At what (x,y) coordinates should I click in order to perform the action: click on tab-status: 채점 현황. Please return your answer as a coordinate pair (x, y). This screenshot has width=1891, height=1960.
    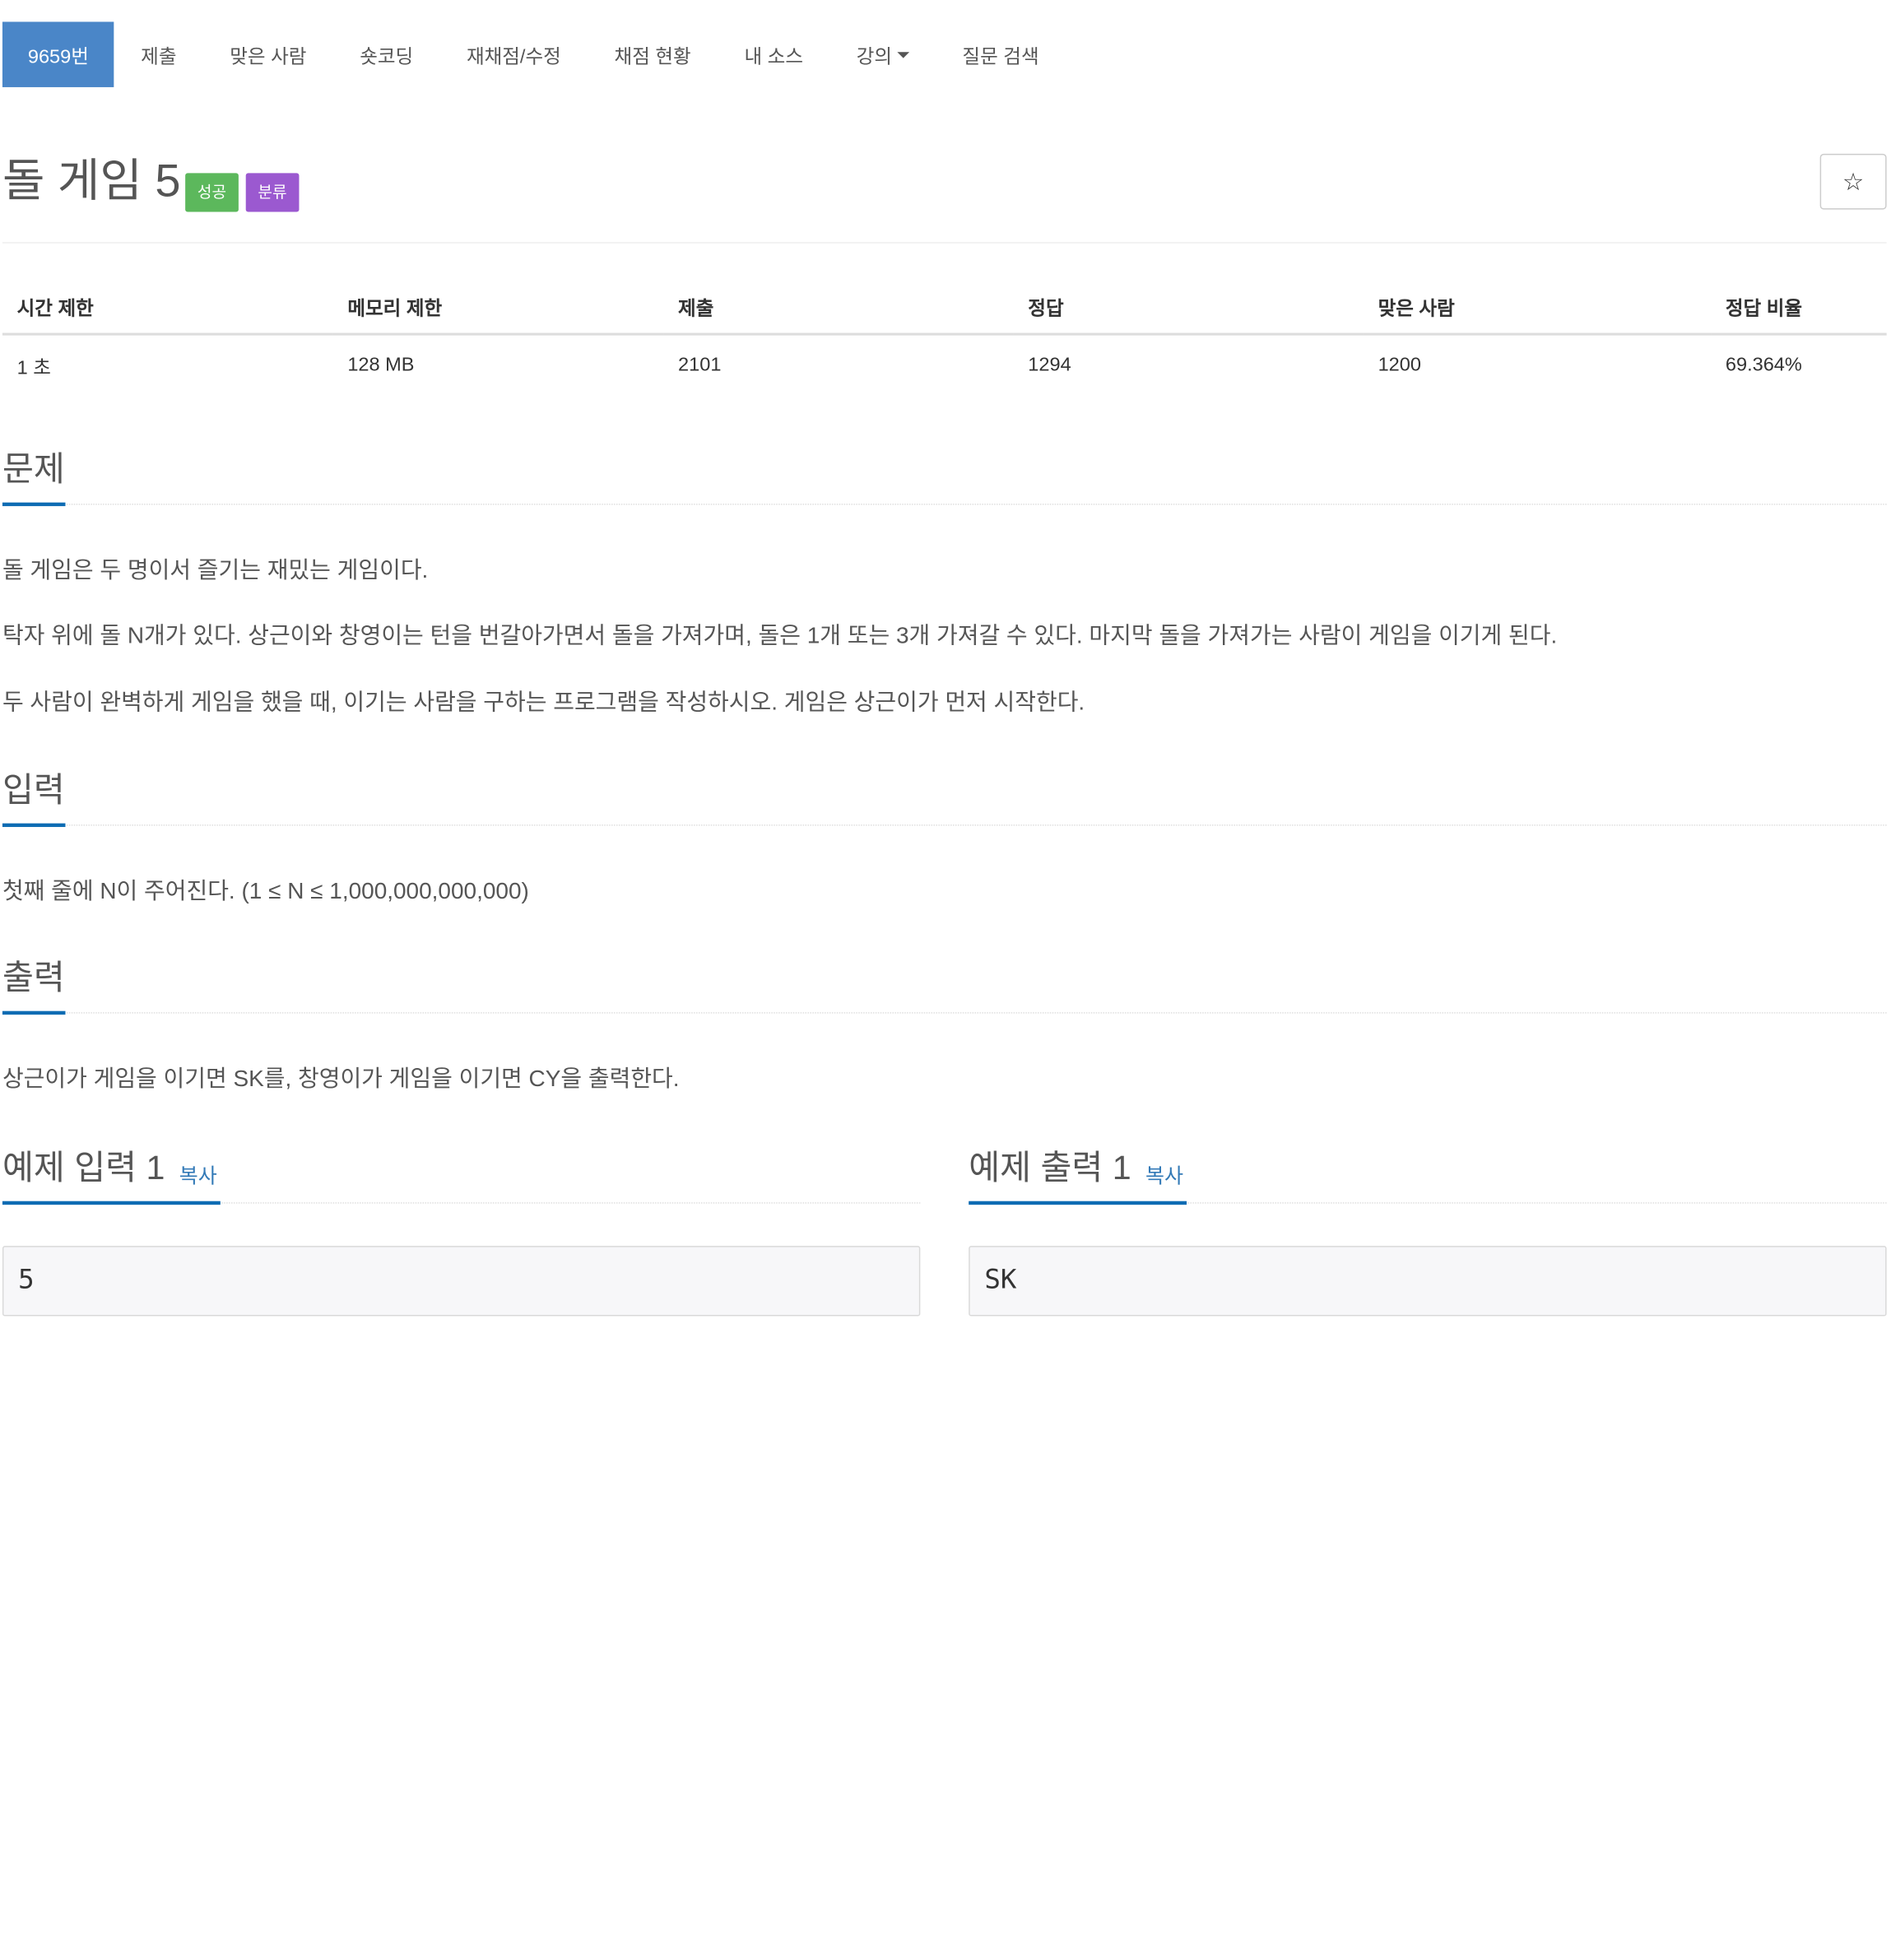
    Looking at the image, I should click on (653, 53).